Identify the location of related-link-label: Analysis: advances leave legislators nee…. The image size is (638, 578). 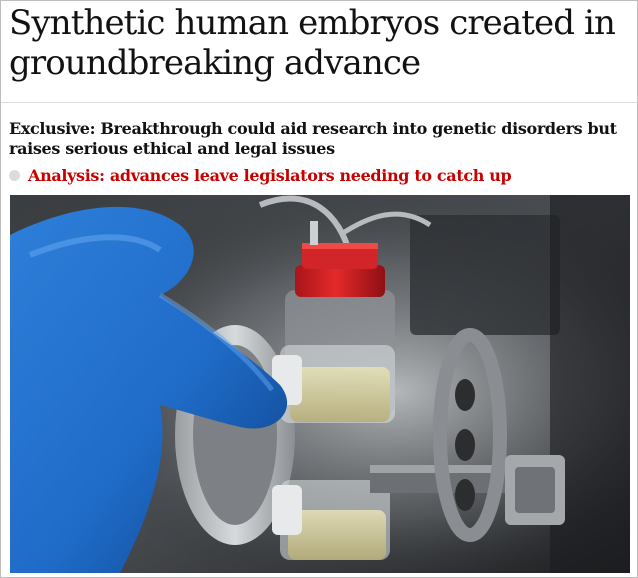
(270, 175).